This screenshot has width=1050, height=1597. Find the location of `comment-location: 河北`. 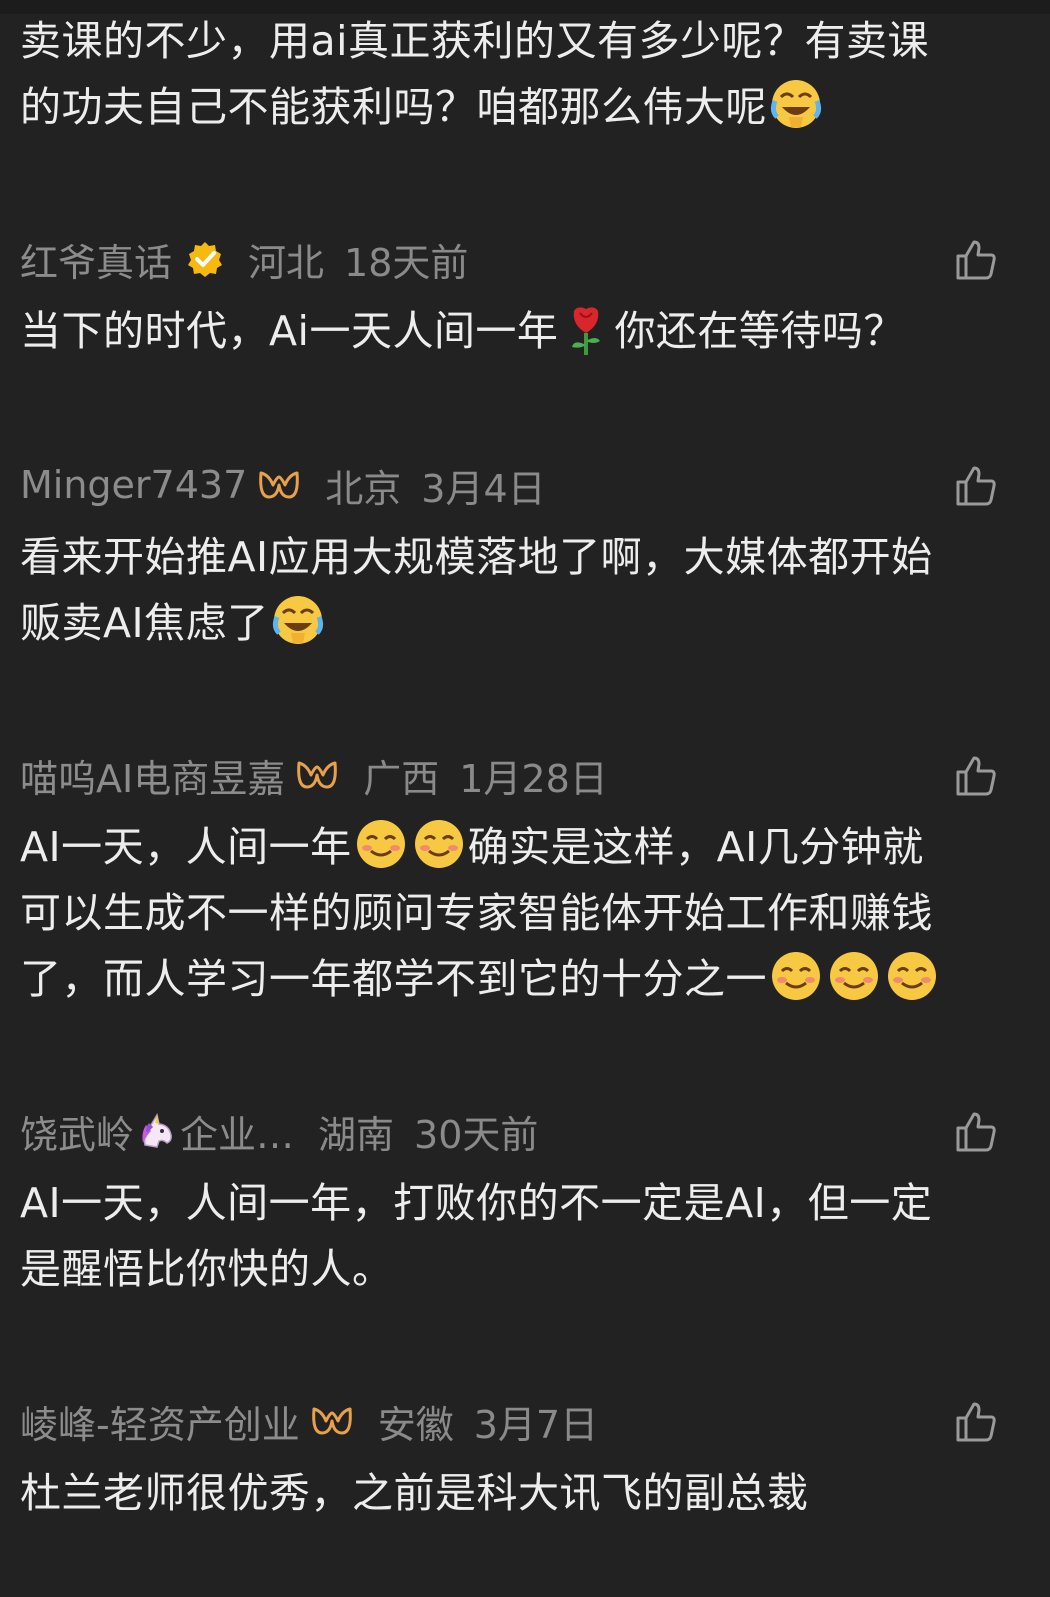

comment-location: 河北 is located at coordinates (286, 262).